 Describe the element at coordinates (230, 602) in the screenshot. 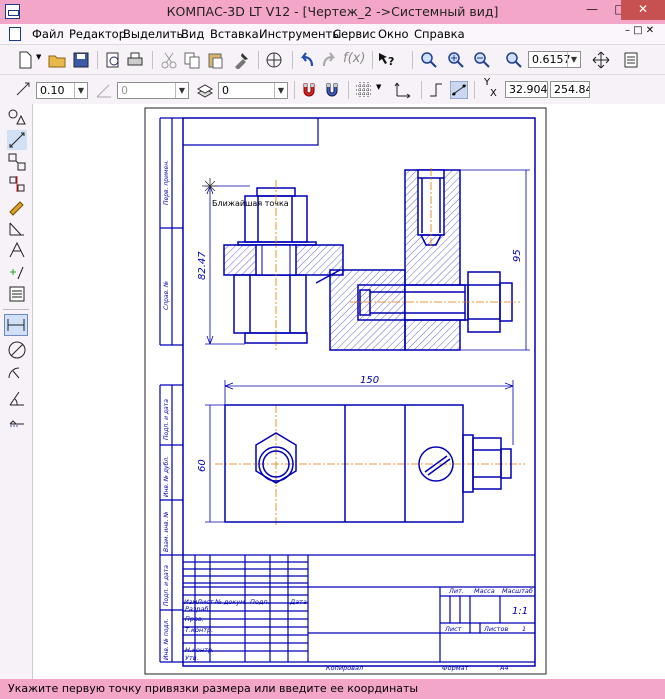

I see `rev-header: № докум.` at that location.